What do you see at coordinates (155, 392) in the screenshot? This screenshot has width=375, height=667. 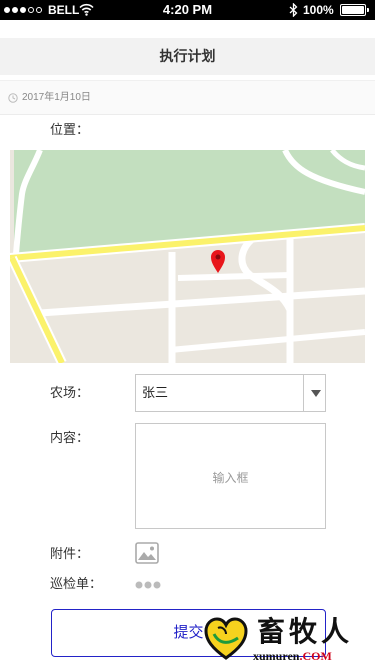 I see `farm-select-value: 张三` at bounding box center [155, 392].